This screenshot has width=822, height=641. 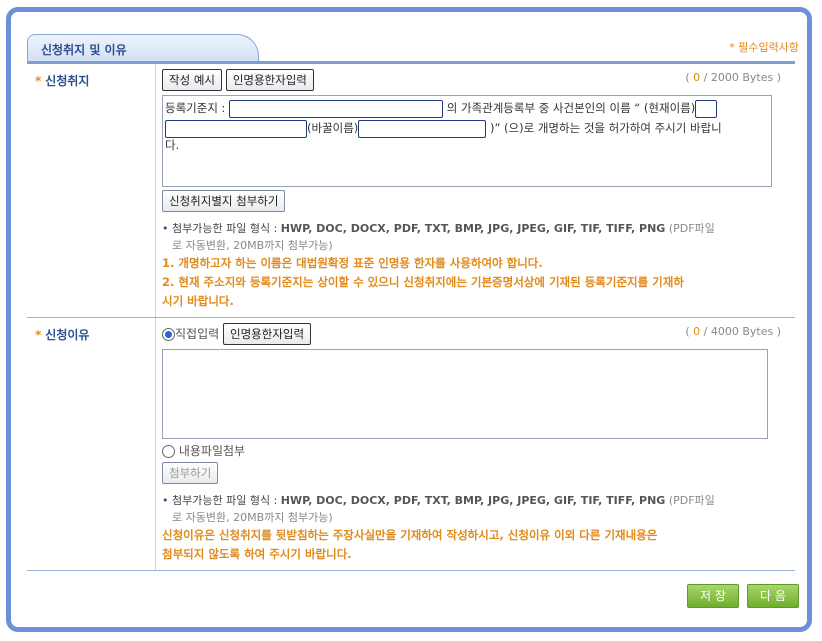 What do you see at coordinates (224, 201) in the screenshot?
I see `purpose-attach-button: 신청취지별지 첨부하기` at bounding box center [224, 201].